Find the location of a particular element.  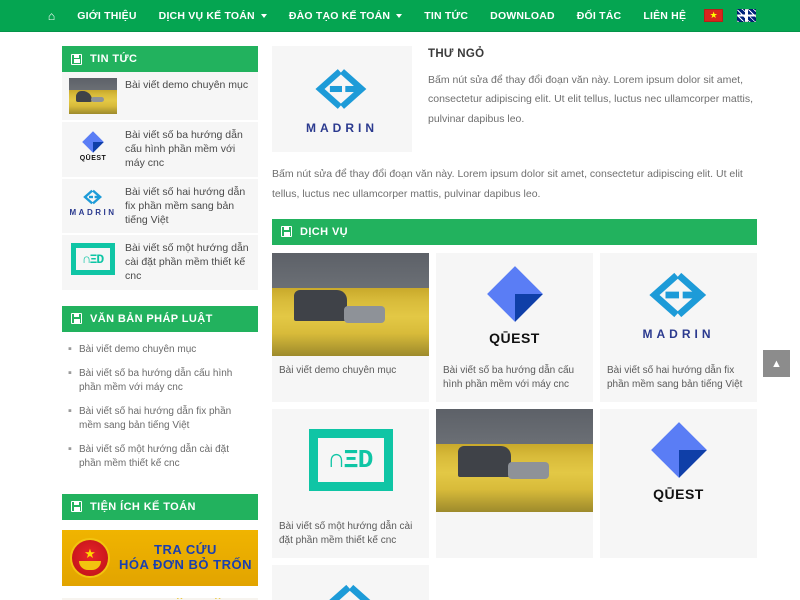

language-switch-english is located at coordinates (746, 15).